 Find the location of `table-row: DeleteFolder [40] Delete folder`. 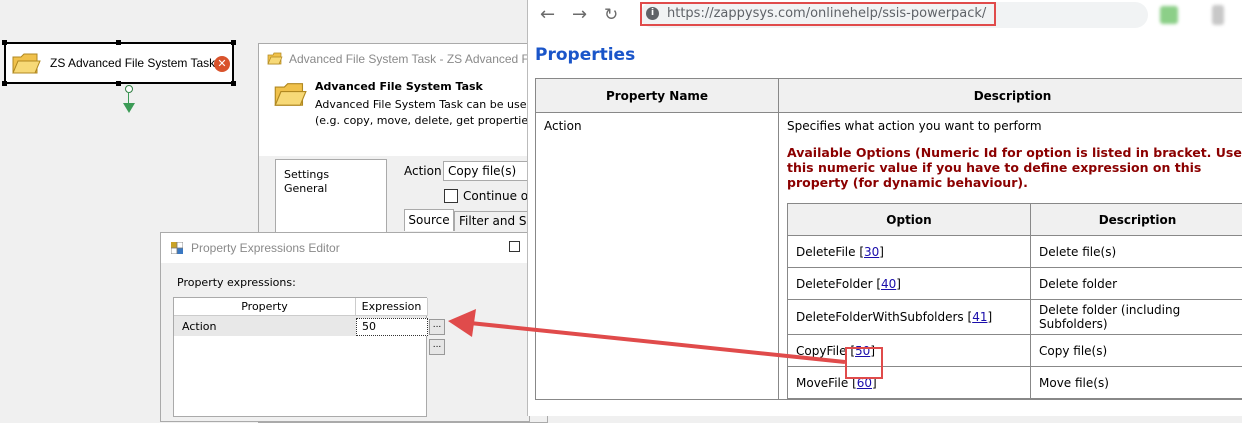

table-row: DeleteFolder [40] Delete folder is located at coordinates (1015, 284).